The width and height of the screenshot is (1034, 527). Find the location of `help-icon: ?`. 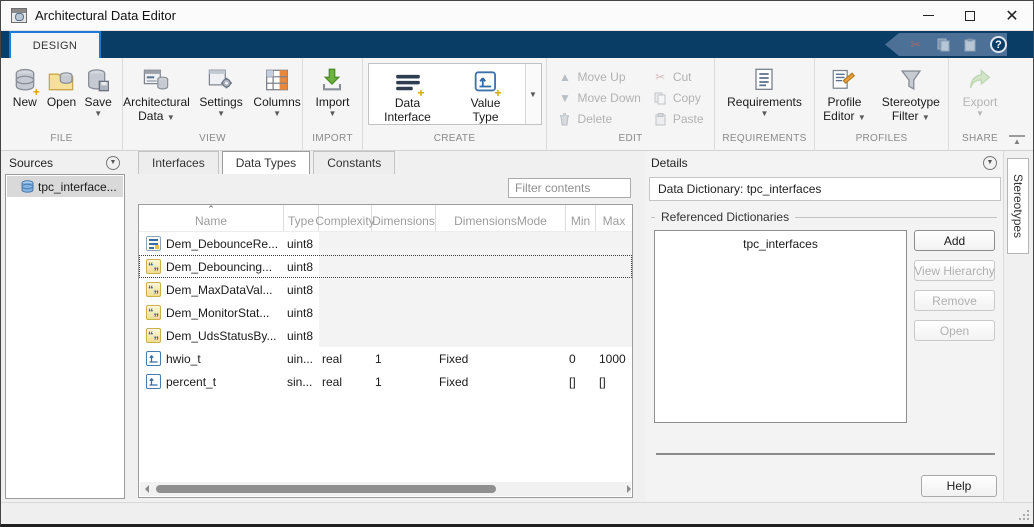

help-icon: ? is located at coordinates (998, 44).